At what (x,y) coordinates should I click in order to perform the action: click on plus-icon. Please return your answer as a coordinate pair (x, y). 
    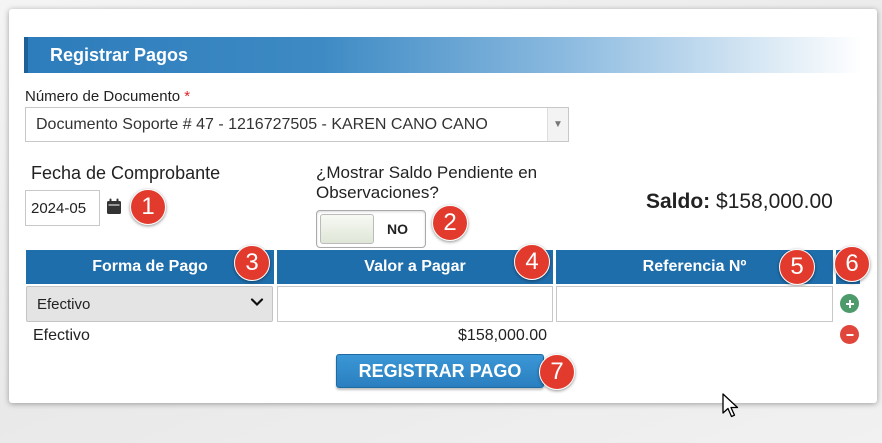
    Looking at the image, I should click on (849, 303).